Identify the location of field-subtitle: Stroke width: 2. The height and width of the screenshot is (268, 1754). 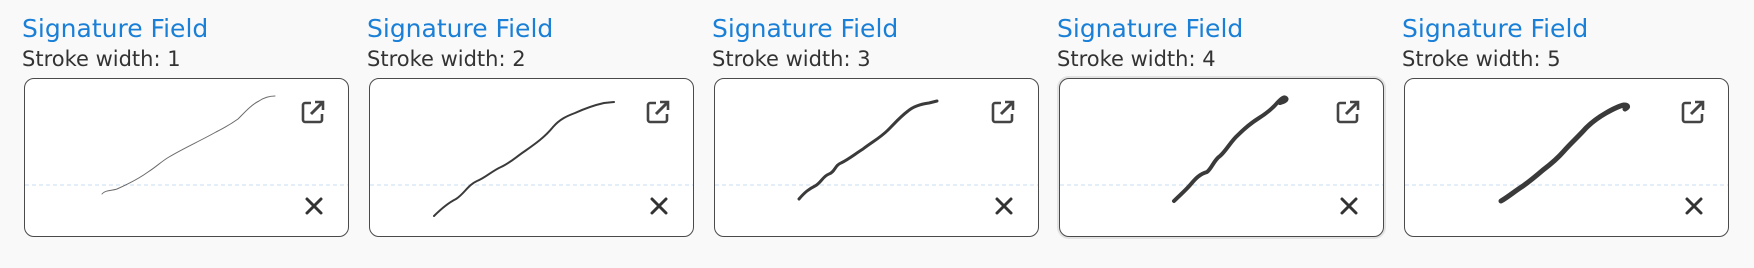
(446, 59).